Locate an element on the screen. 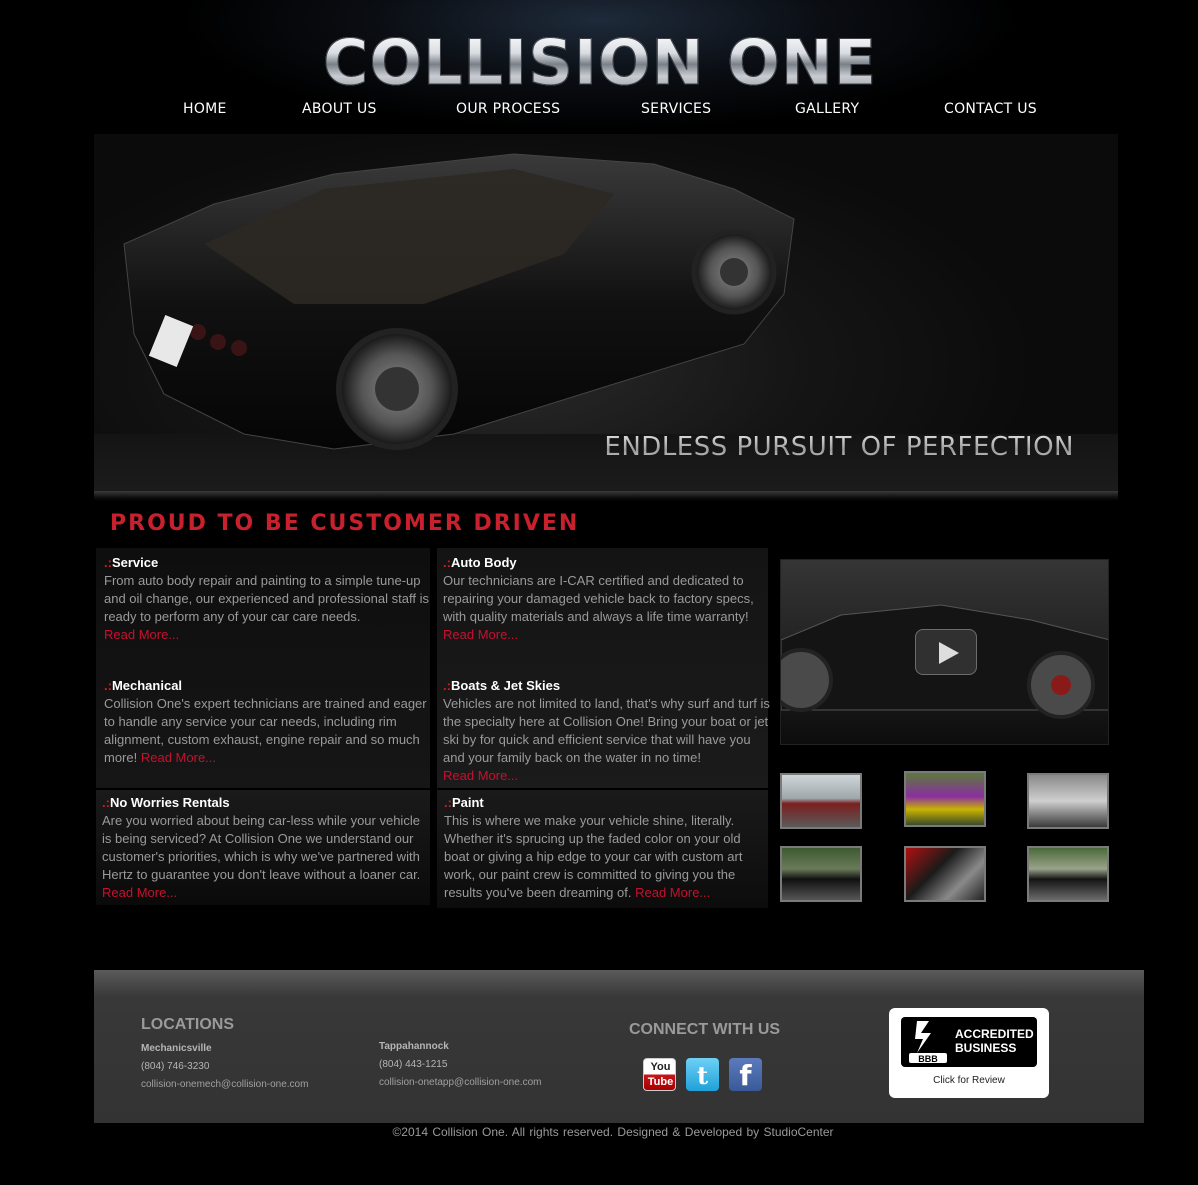  location-email: collision-onemech@collision-one.com is located at coordinates (224, 1084).